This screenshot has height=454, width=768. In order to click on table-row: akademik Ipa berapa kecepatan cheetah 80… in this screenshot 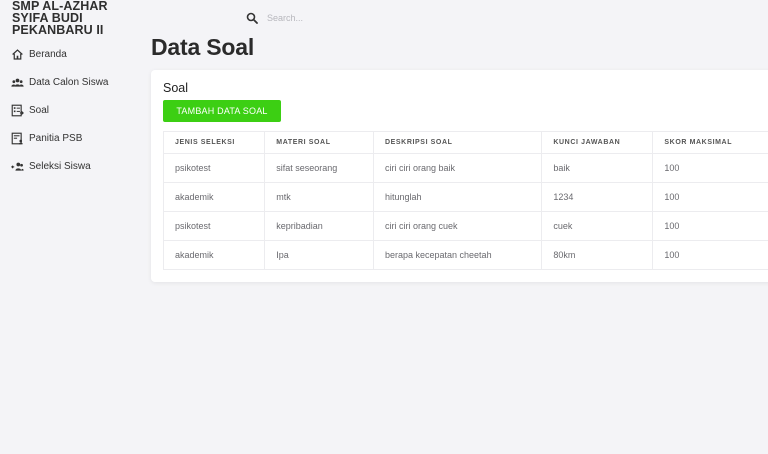, I will do `click(465, 255)`.